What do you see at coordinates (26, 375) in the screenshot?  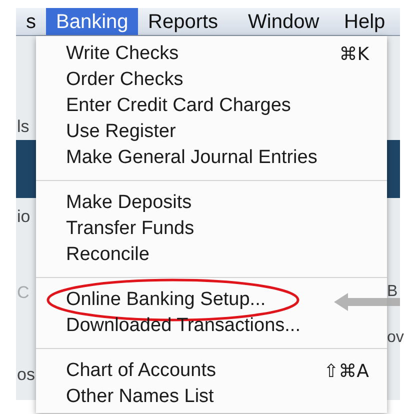 I see `background-text: osi` at bounding box center [26, 375].